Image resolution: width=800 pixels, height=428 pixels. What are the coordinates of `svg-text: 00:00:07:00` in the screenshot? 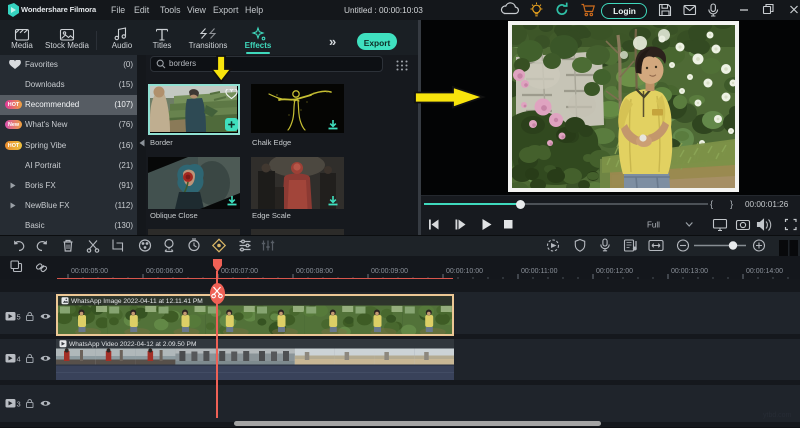 It's located at (239, 271).